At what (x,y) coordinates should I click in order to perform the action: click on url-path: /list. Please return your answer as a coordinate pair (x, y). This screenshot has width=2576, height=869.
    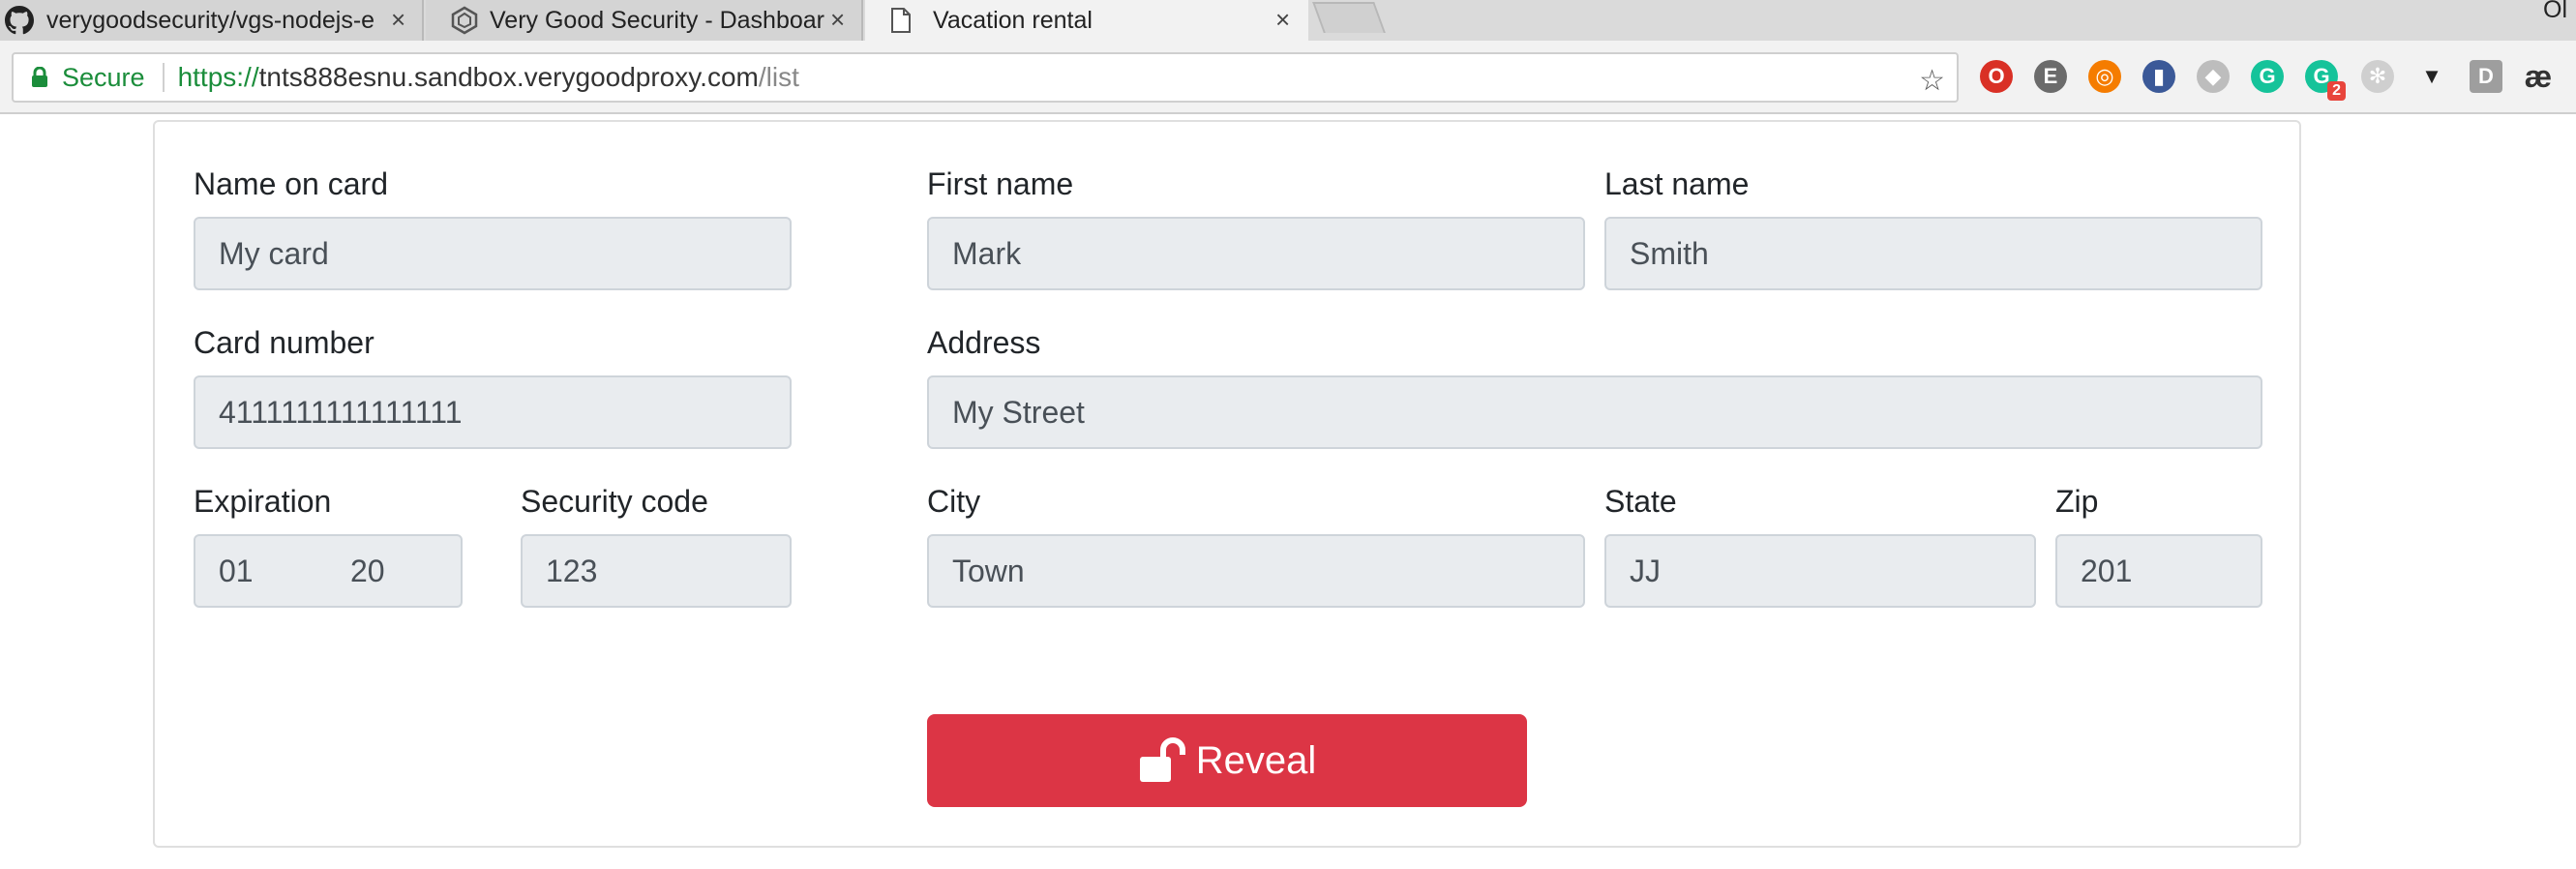
    Looking at the image, I should click on (778, 77).